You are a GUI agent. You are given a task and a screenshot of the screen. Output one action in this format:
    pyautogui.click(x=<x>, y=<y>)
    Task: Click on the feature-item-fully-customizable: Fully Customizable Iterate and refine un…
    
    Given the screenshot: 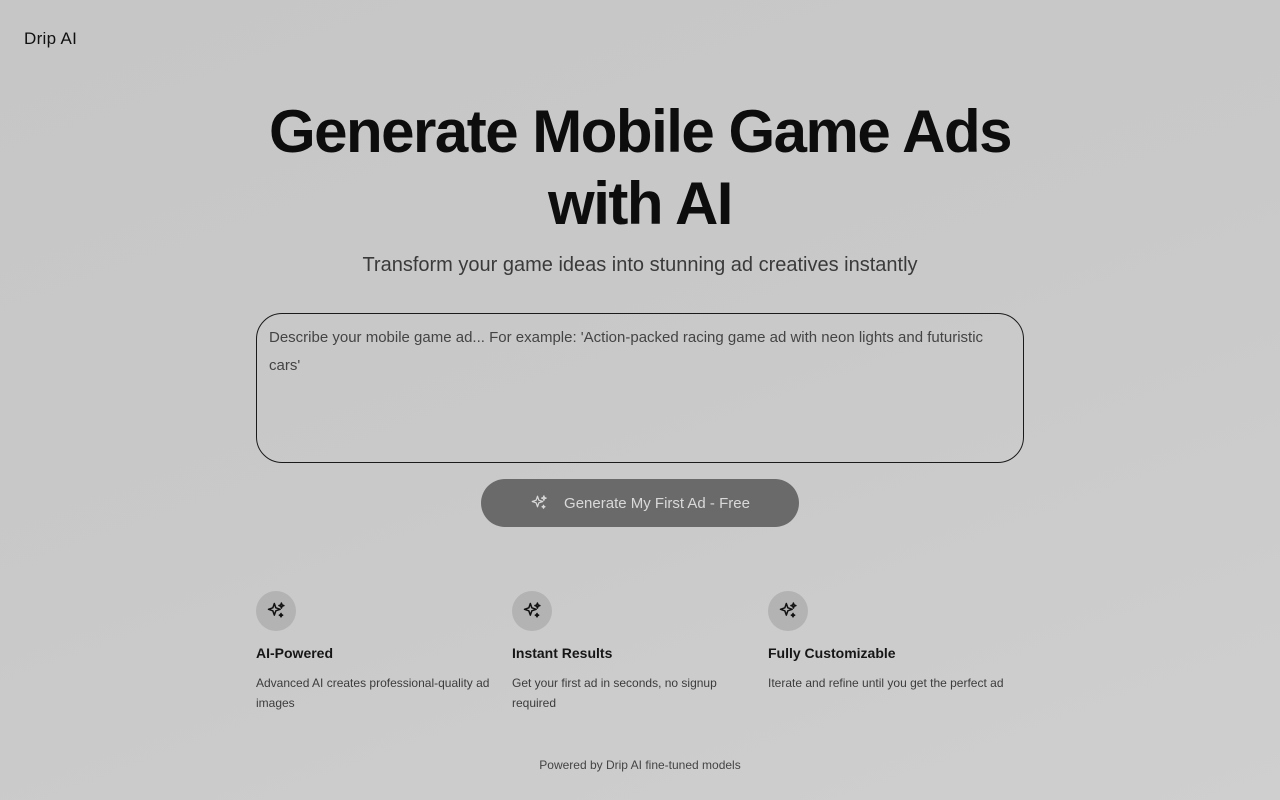 What is the action you would take?
    pyautogui.click(x=896, y=652)
    